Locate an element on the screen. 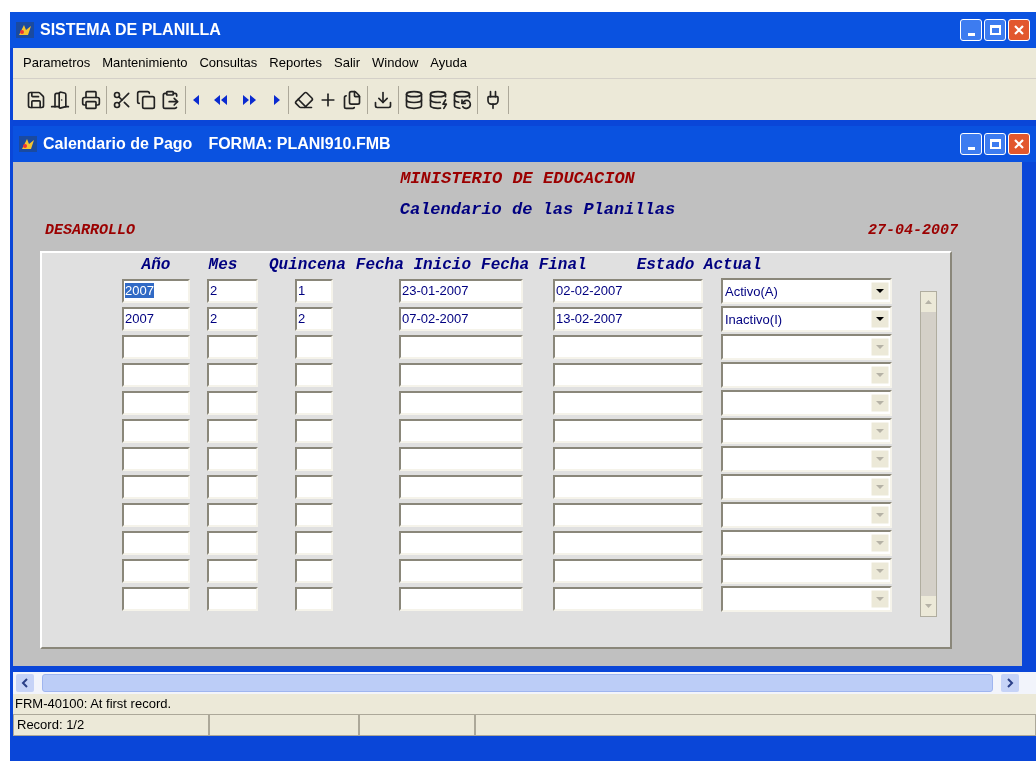 Image resolution: width=1036 pixels, height=761 pixels. scroll-right-icon is located at coordinates (1010, 683).